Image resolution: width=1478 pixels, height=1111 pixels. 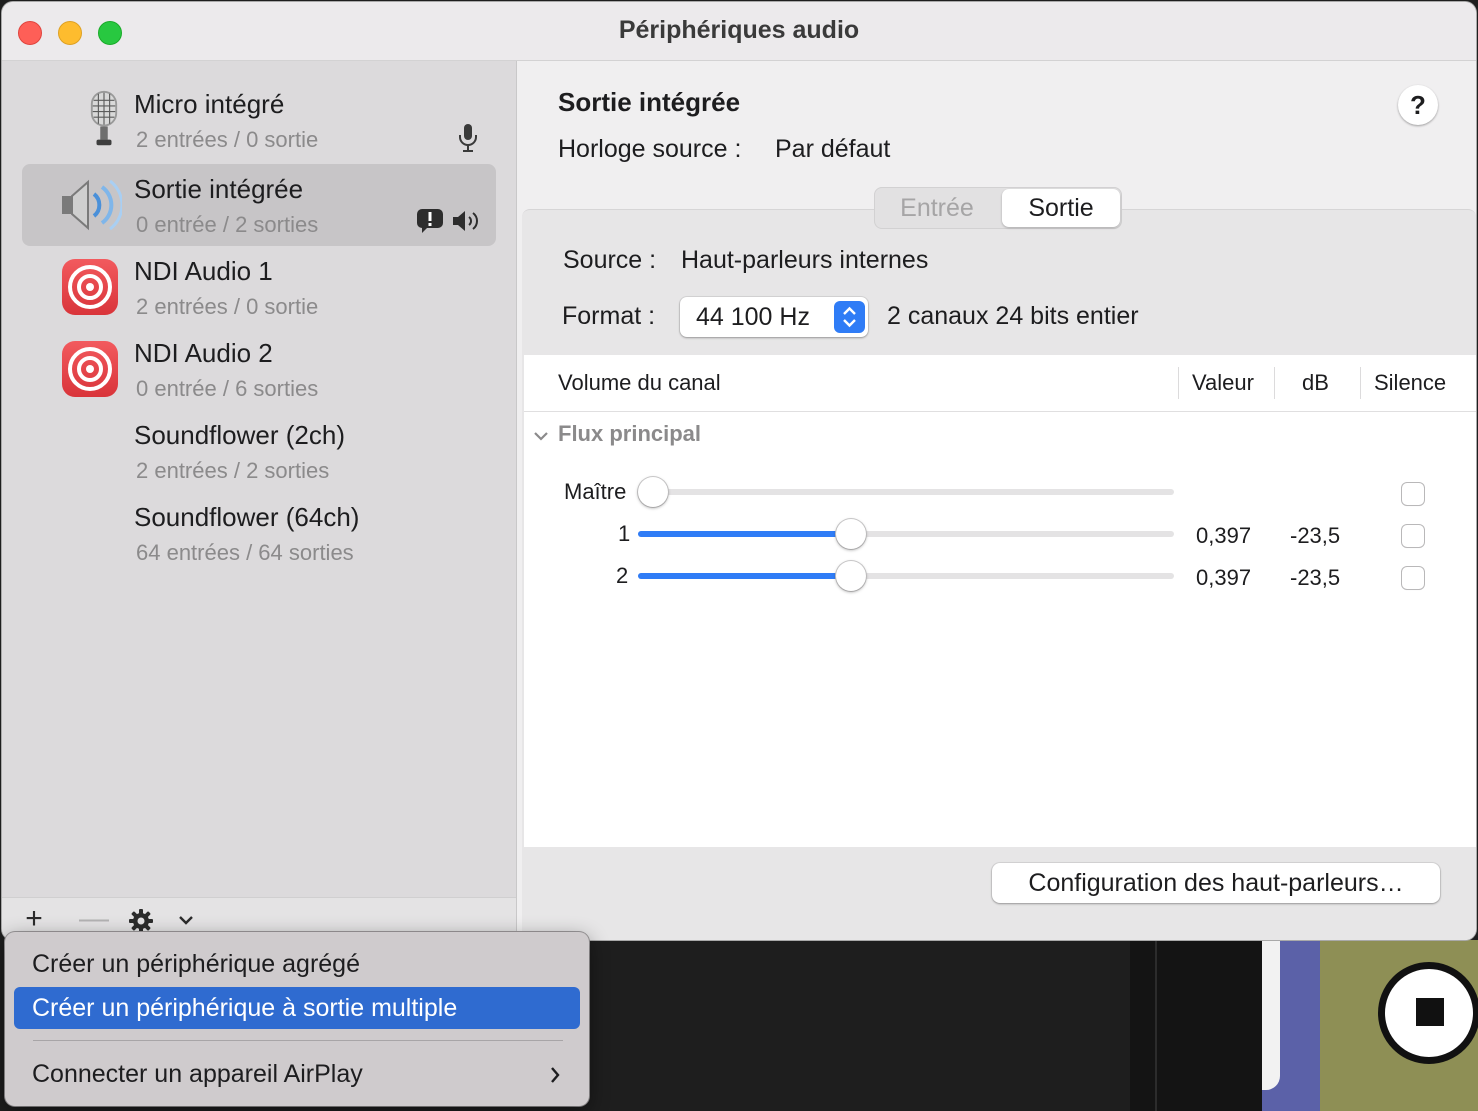 I want to click on stop-square, so click(x=1430, y=1012).